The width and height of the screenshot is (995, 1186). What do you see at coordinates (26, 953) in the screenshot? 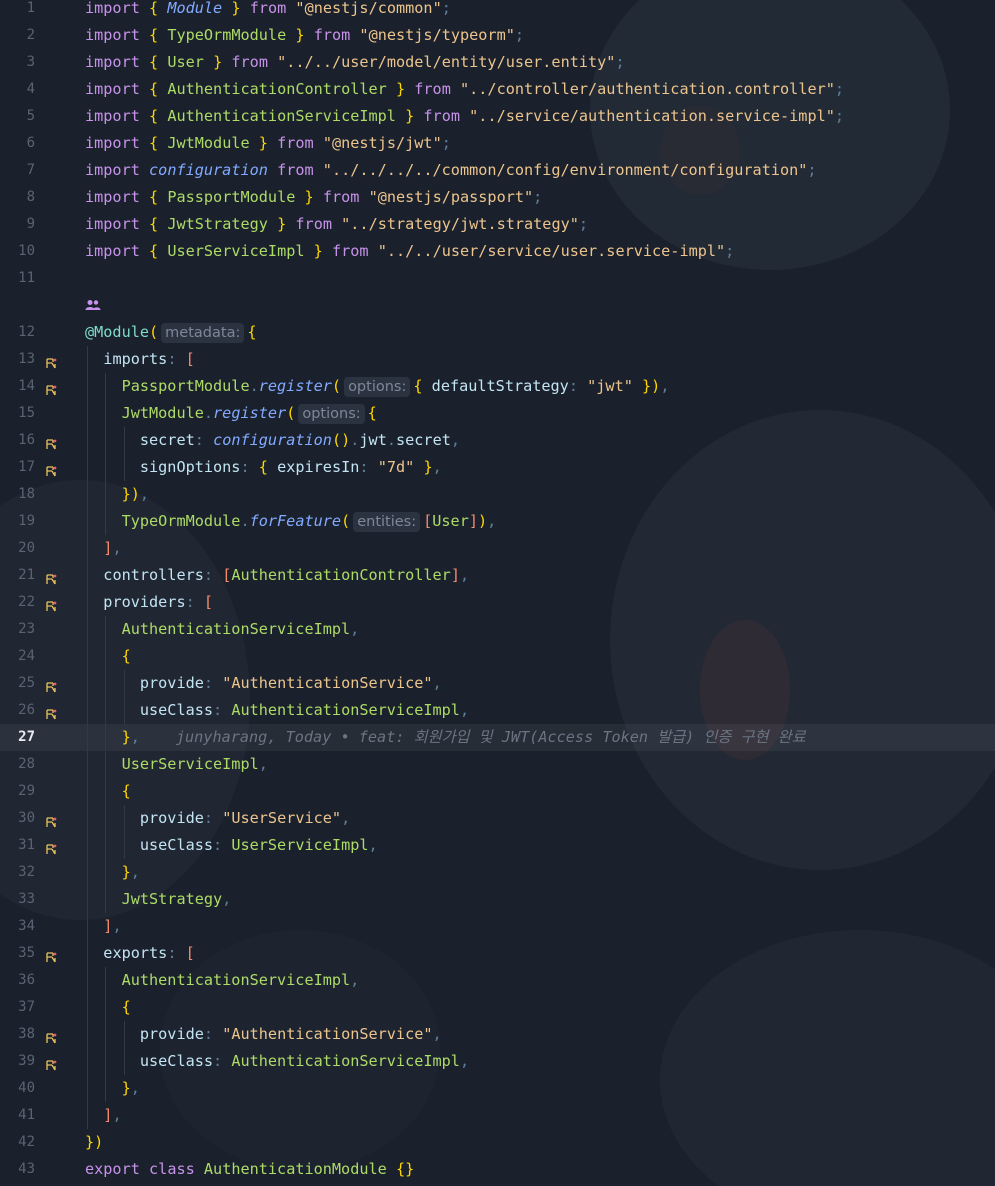
I see `line-number: 35` at bounding box center [26, 953].